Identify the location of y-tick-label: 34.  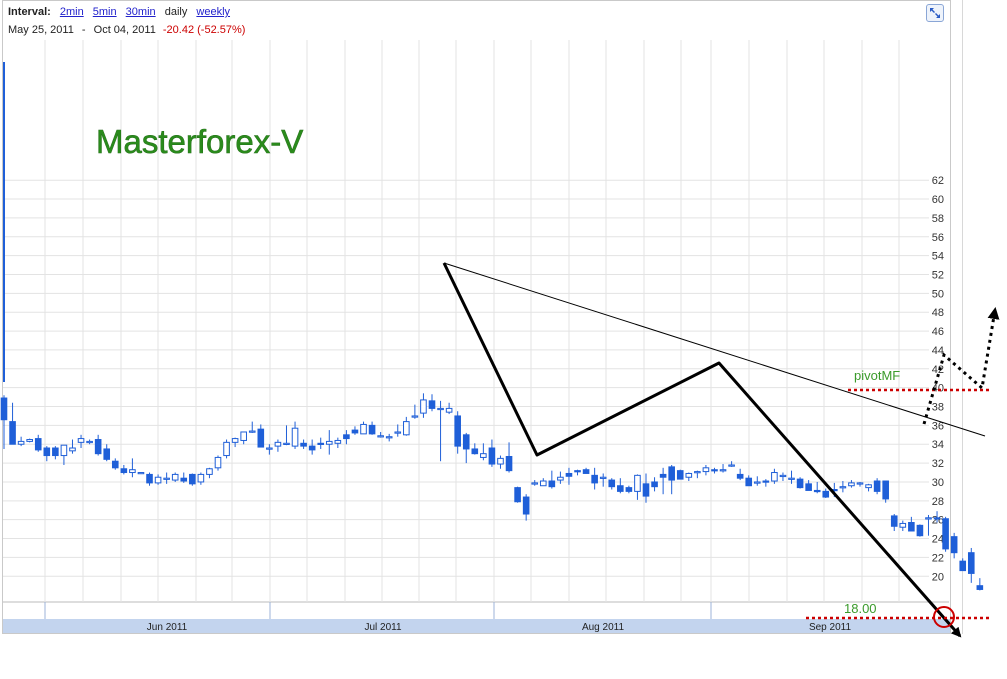
(938, 445).